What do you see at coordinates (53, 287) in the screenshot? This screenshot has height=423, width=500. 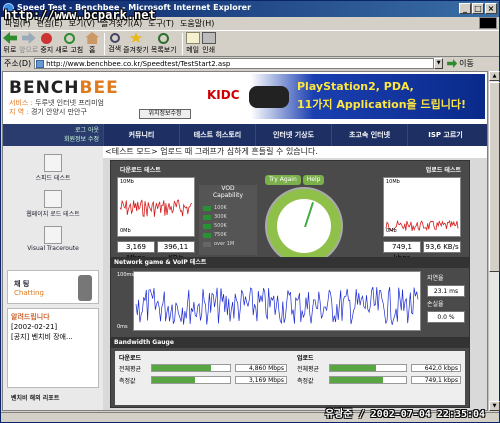 I see `chat-box: 채 팅 Chatting` at bounding box center [53, 287].